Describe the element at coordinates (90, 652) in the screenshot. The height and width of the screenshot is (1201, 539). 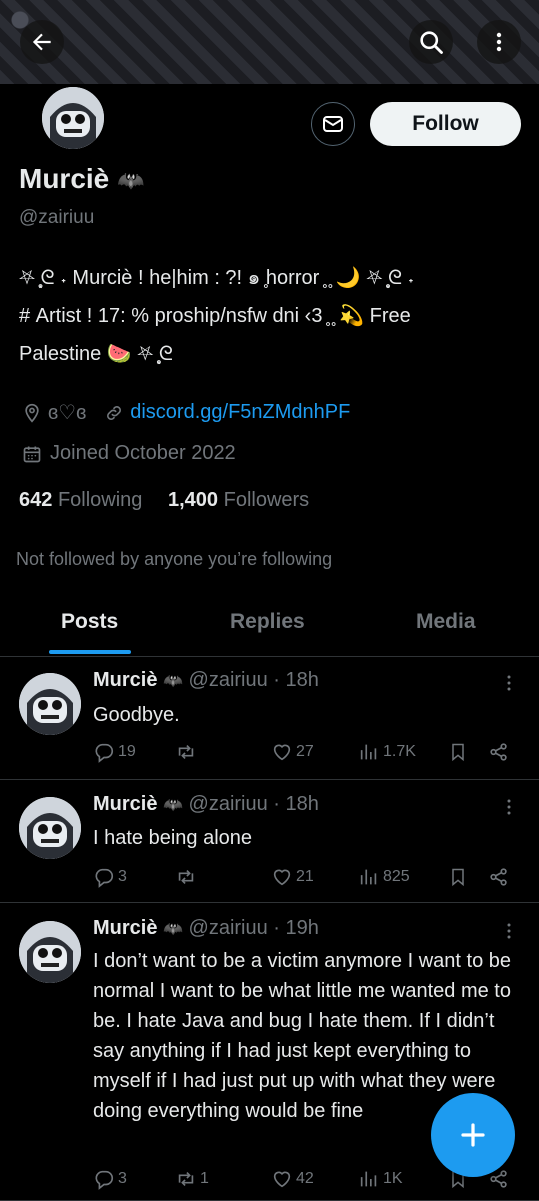
I see `active-tab-indicator` at that location.